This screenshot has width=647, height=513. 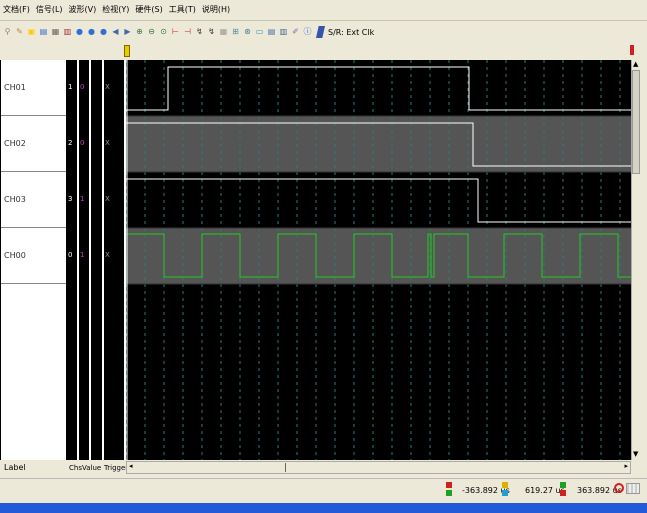 What do you see at coordinates (563, 493) in the screenshot?
I see `cursor-f-badge` at bounding box center [563, 493].